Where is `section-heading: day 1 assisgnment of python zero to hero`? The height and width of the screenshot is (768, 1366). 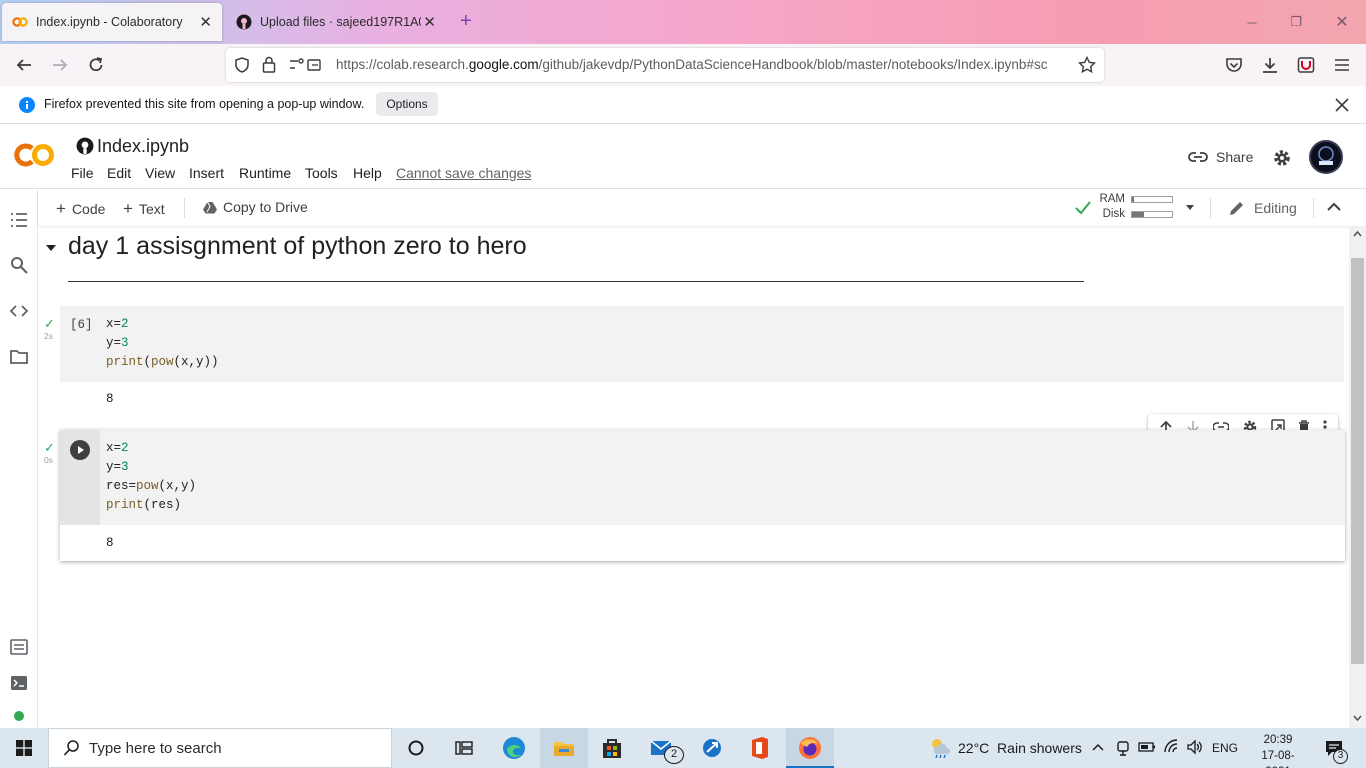
section-heading: day 1 assisgnment of python zero to hero is located at coordinates (297, 246).